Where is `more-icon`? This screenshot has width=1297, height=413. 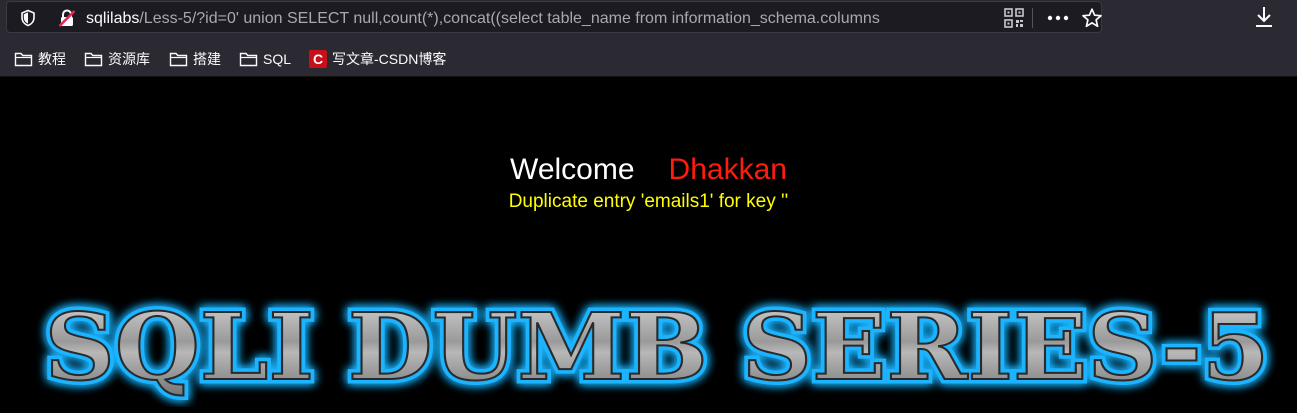 more-icon is located at coordinates (1058, 18).